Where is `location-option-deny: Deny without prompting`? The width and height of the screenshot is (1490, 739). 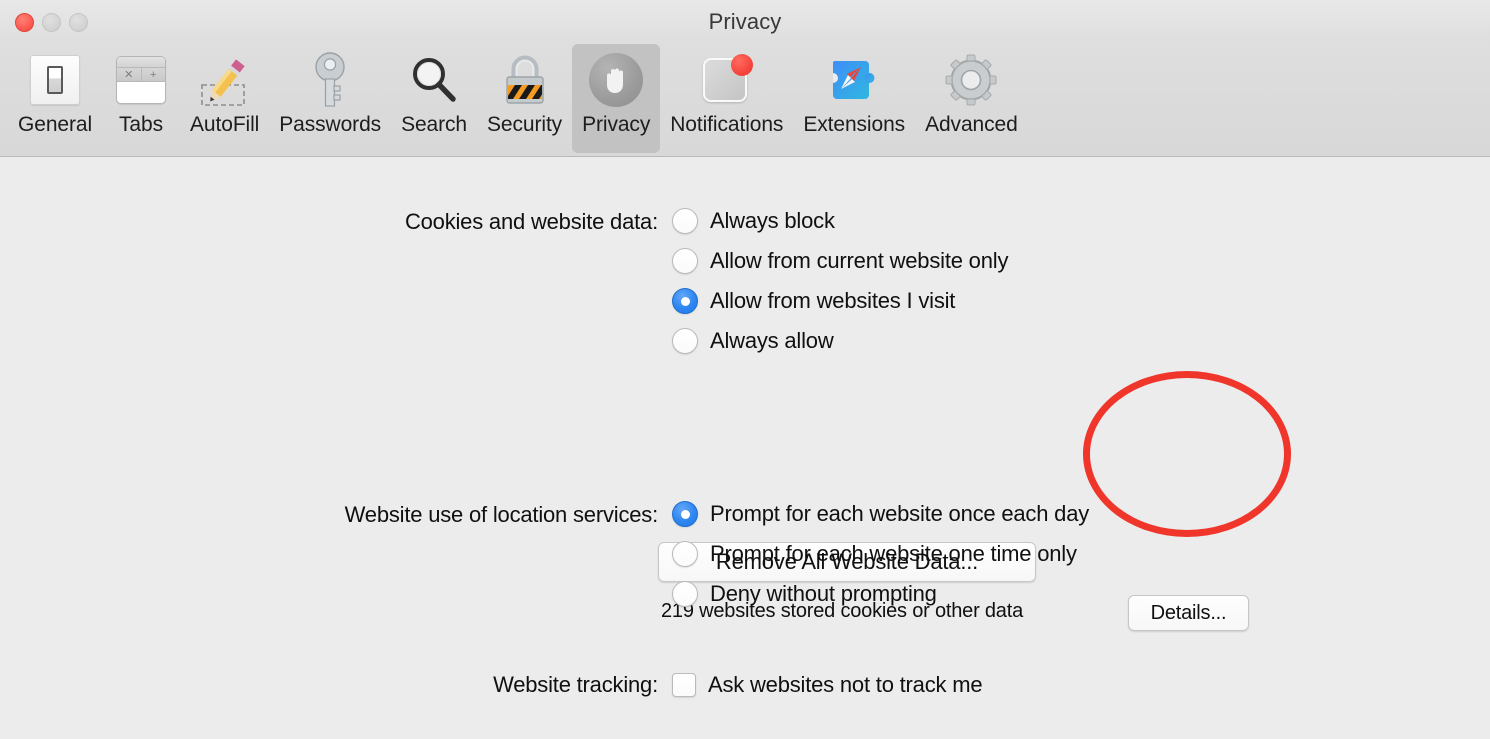 location-option-deny: Deny without prompting is located at coordinates (880, 594).